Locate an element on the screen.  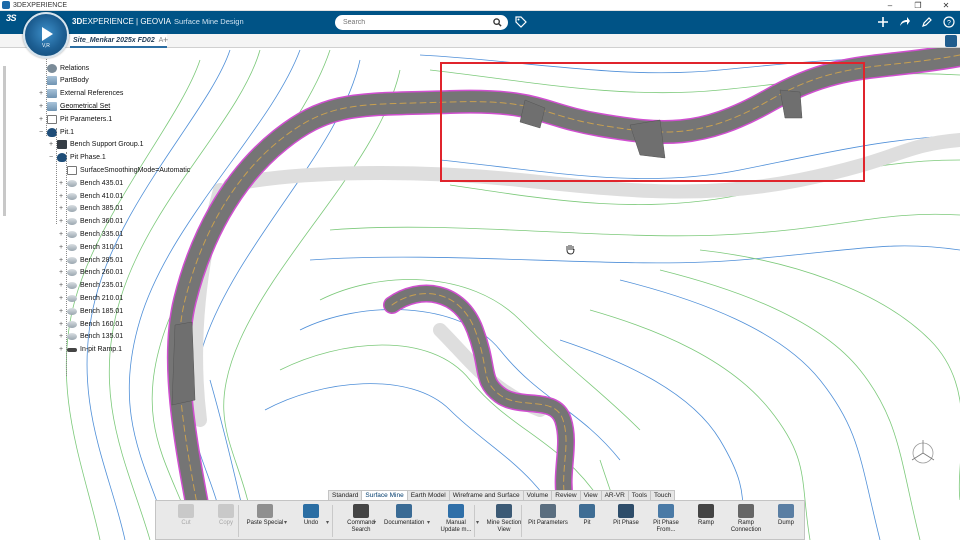
add-tab-button: + is located at coordinates (165, 40).